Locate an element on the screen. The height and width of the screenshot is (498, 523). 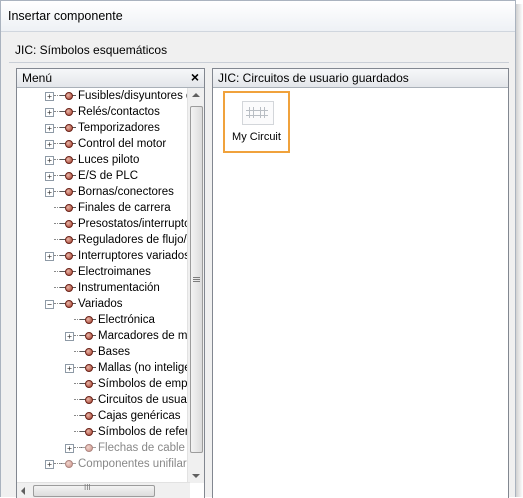
menu-tree-item: Electroimanes is located at coordinates (103, 272).